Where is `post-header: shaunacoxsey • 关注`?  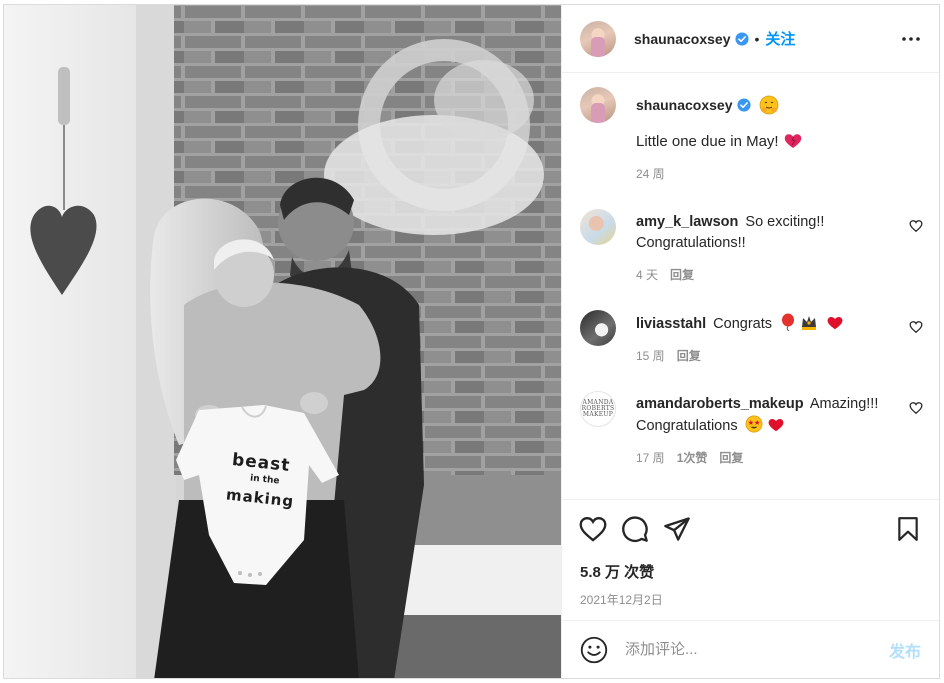
post-header: shaunacoxsey • 关注 is located at coordinates (750, 39).